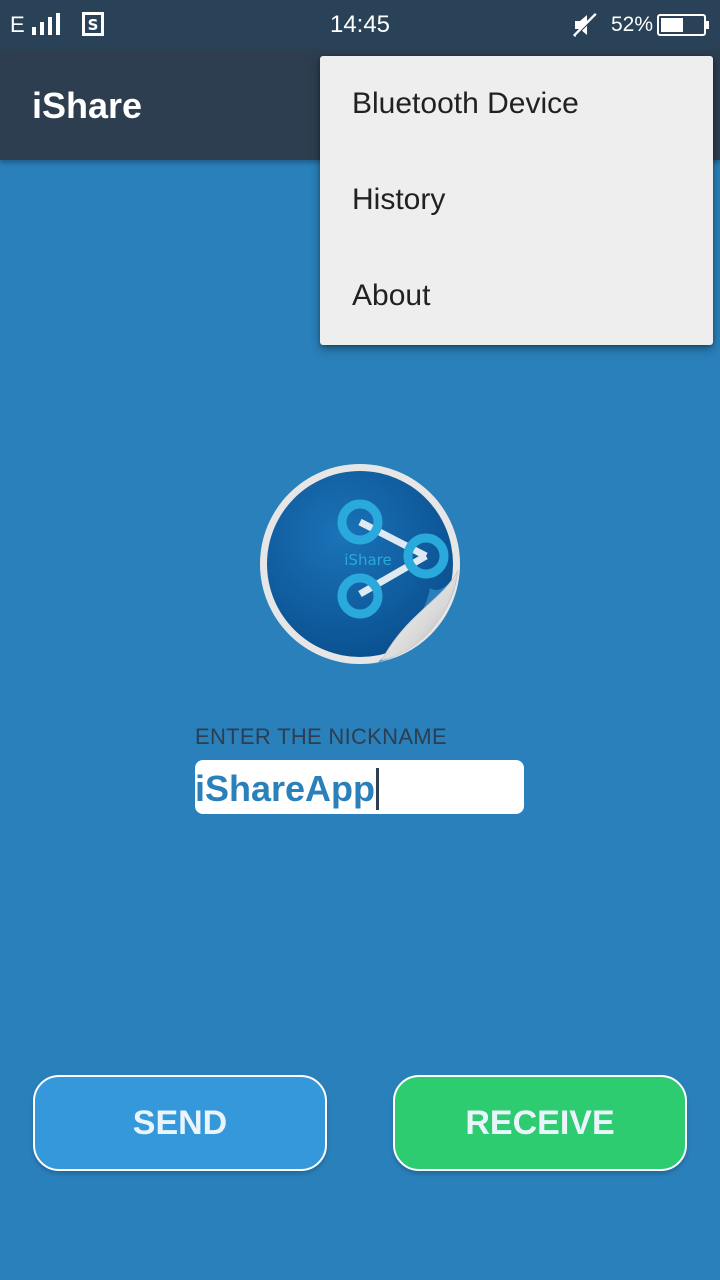 The height and width of the screenshot is (1280, 720). Describe the element at coordinates (516, 104) in the screenshot. I see `menu-item-bluetooth-device: Bluetooth Device` at that location.